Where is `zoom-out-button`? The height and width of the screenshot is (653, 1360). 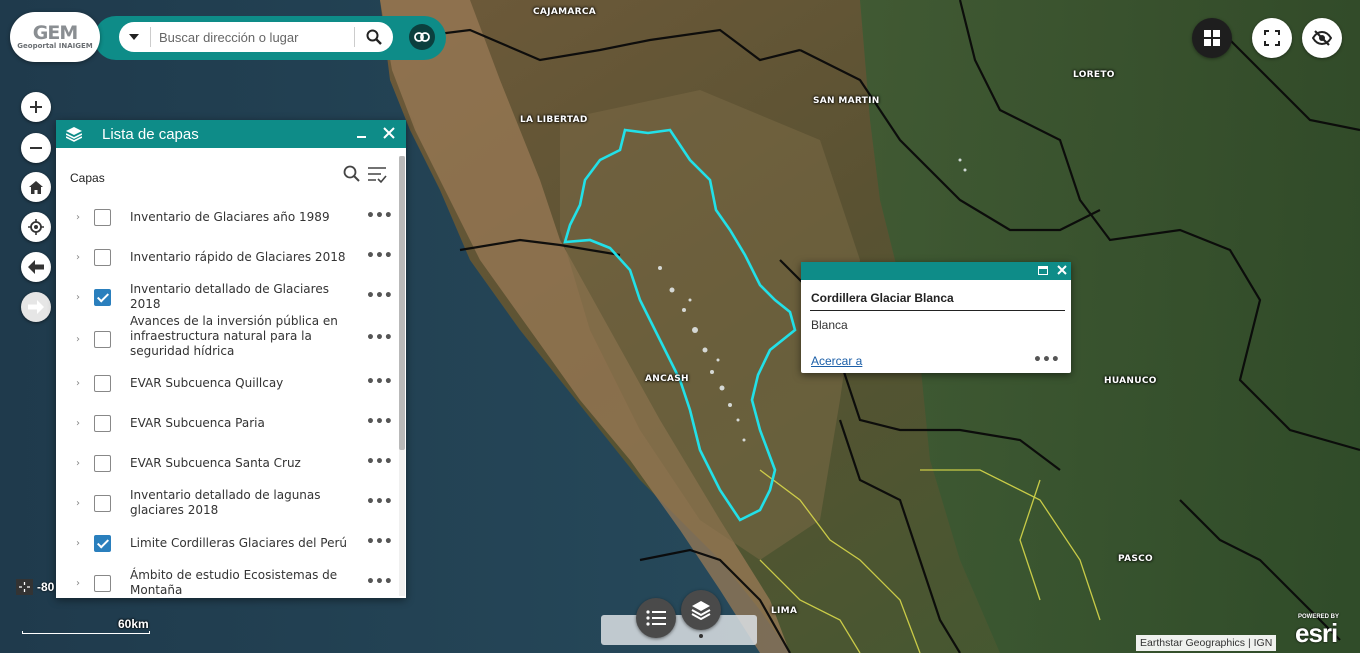
zoom-out-button is located at coordinates (36, 148).